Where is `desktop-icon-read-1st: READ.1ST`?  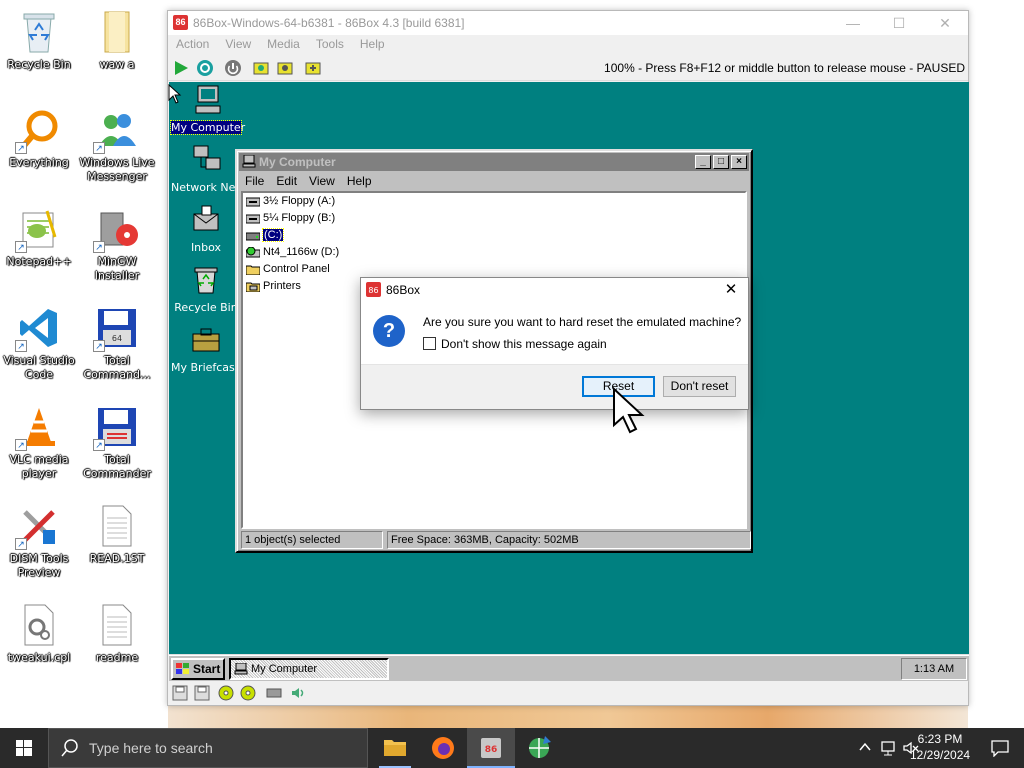
desktop-icon-read-1st: READ.1ST is located at coordinates (117, 534).